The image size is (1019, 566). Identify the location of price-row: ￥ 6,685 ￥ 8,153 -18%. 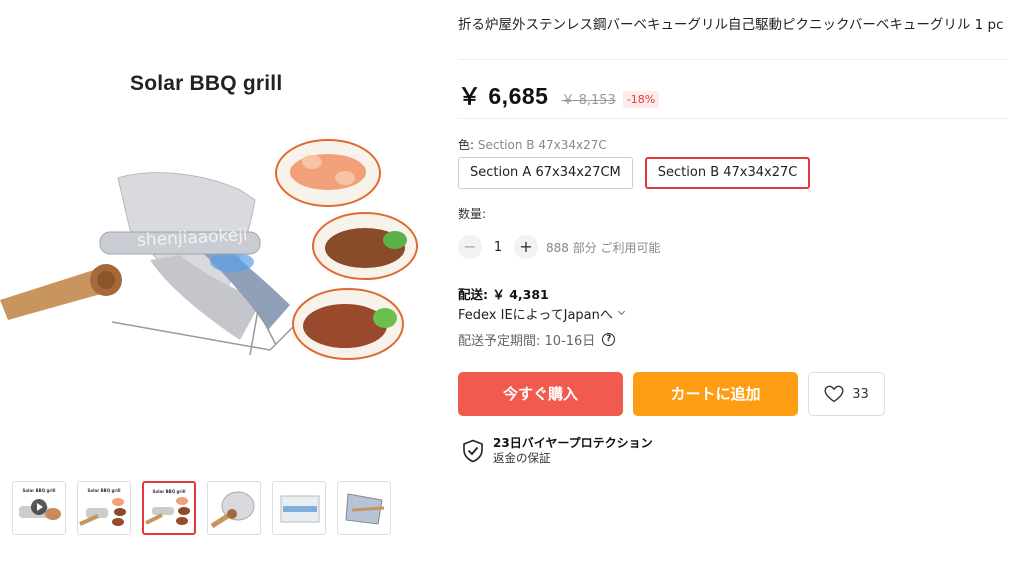
(559, 94).